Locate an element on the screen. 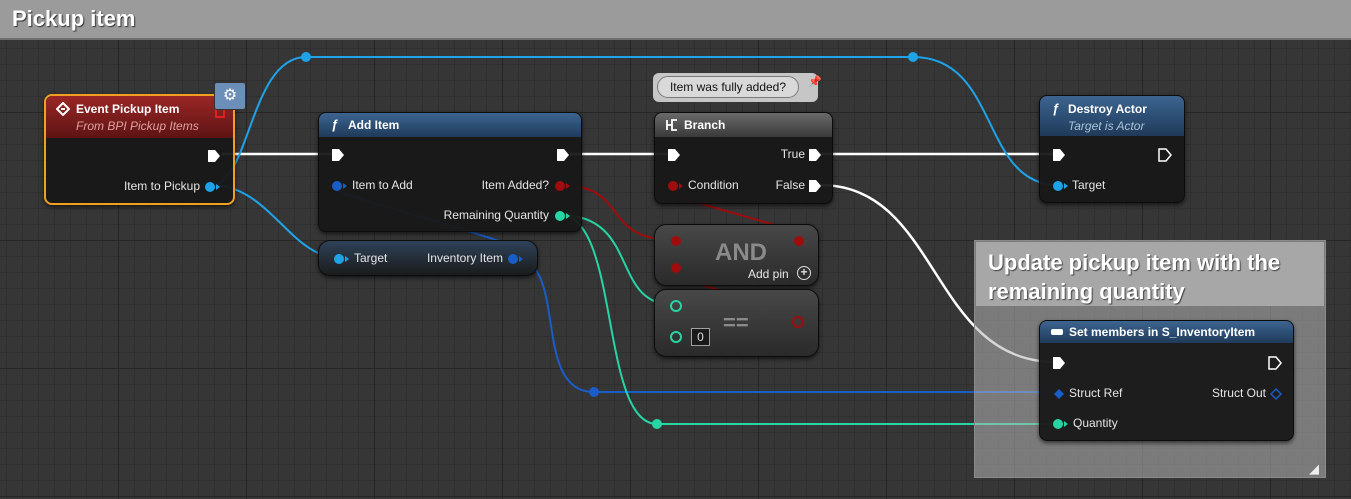 This screenshot has height=499, width=1351. default-value-input: 0 is located at coordinates (700, 337).